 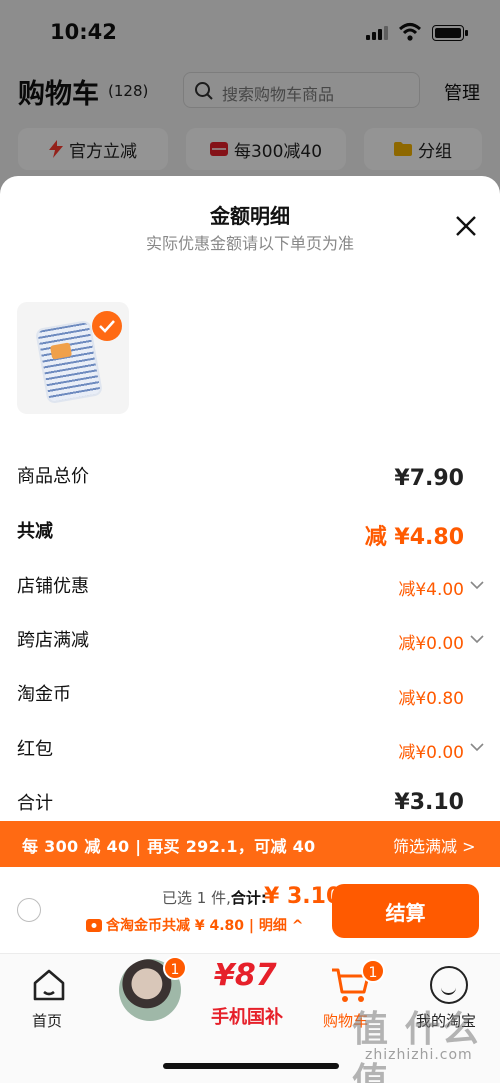 What do you see at coordinates (414, 537) in the screenshot?
I see `row-value-total-reduction: 减 ¥4.80` at bounding box center [414, 537].